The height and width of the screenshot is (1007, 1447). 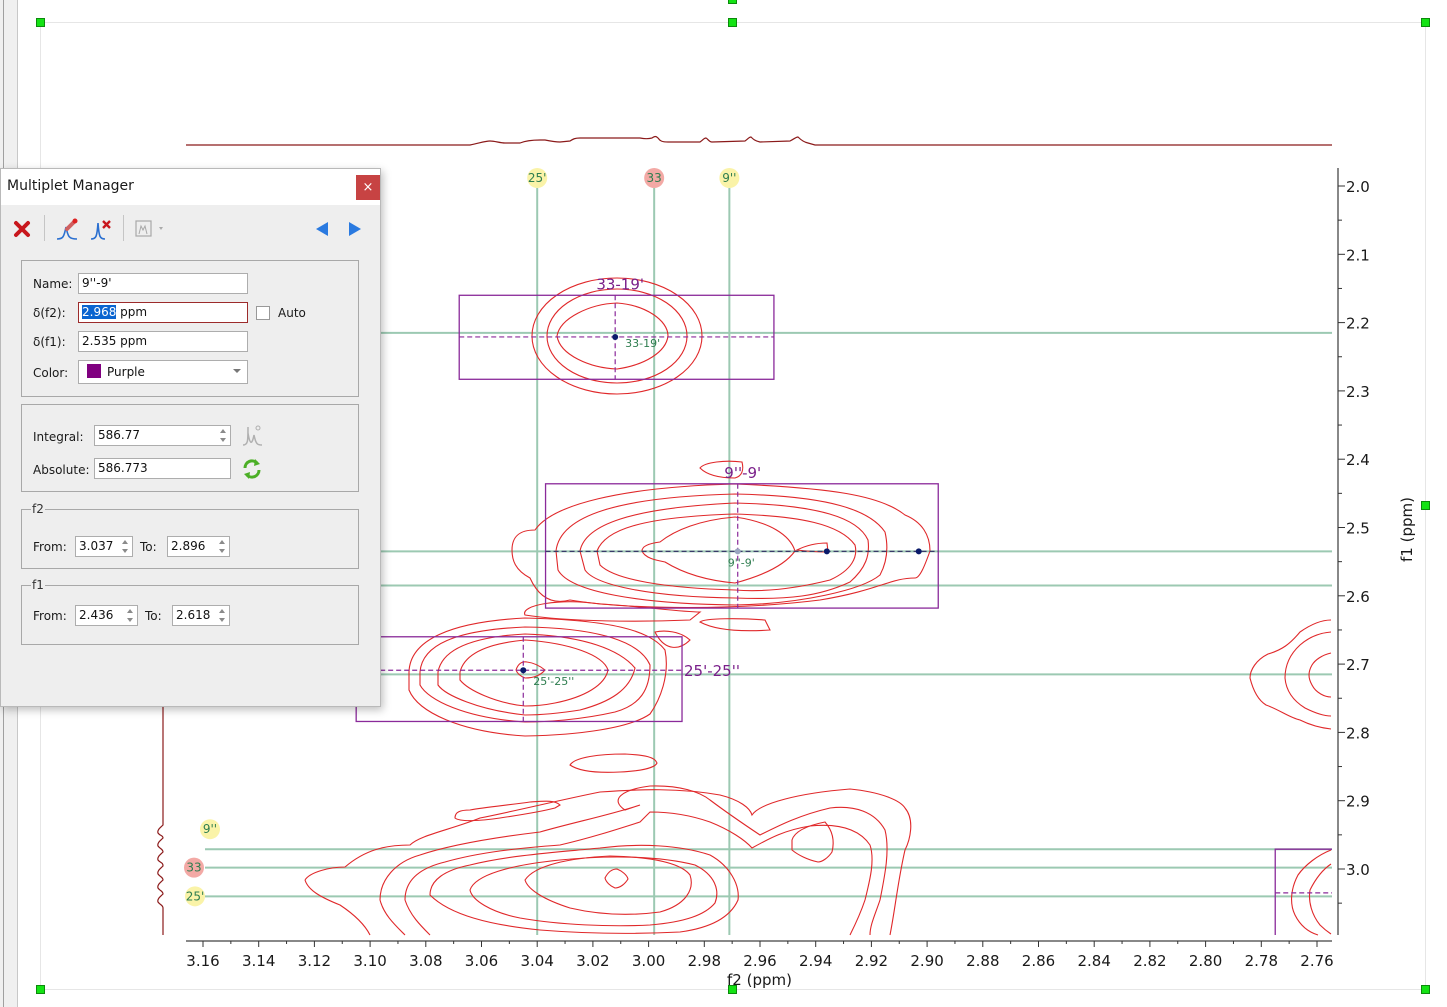 What do you see at coordinates (1261, 961) in the screenshot?
I see `x-tick-label: 2.78` at bounding box center [1261, 961].